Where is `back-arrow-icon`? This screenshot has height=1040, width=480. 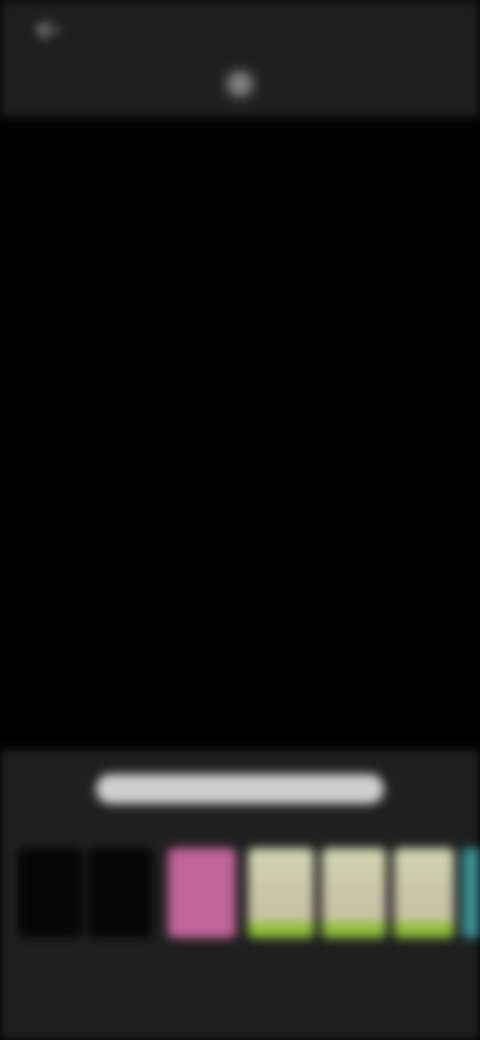
back-arrow-icon is located at coordinates (48, 30).